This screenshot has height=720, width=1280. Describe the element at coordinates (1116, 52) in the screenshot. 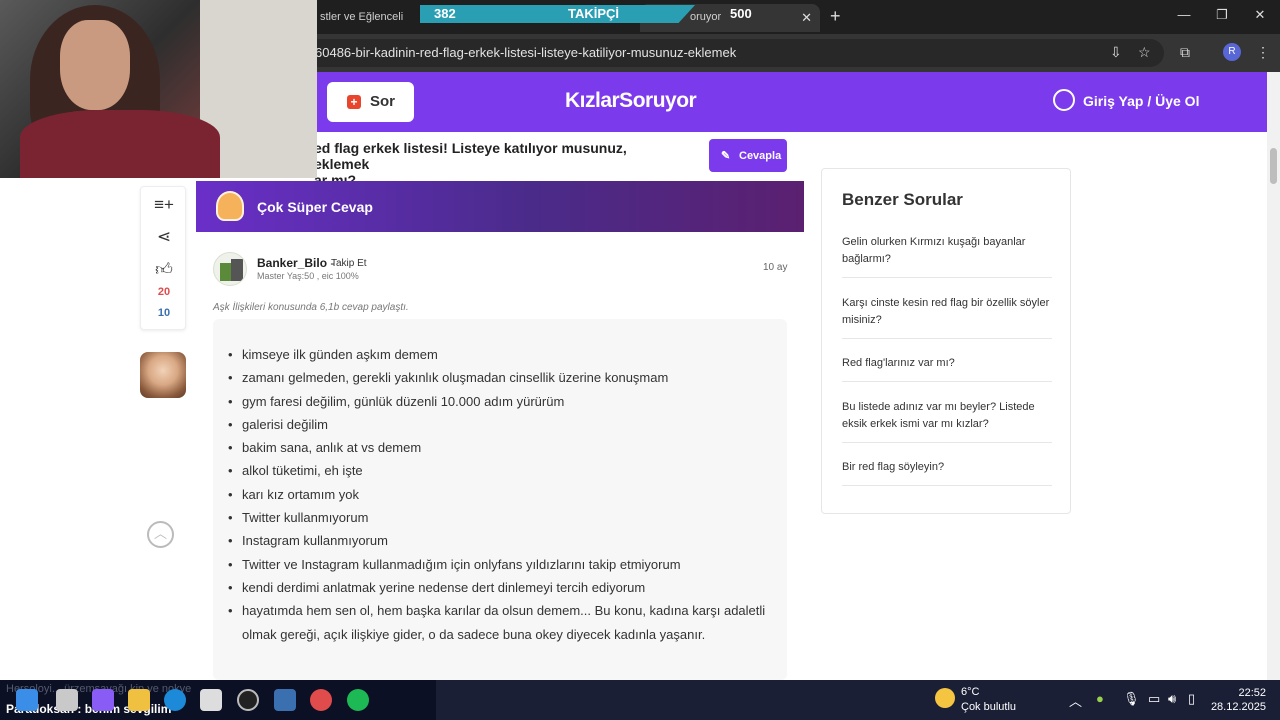

I see `install-app-icon: ⇩` at that location.